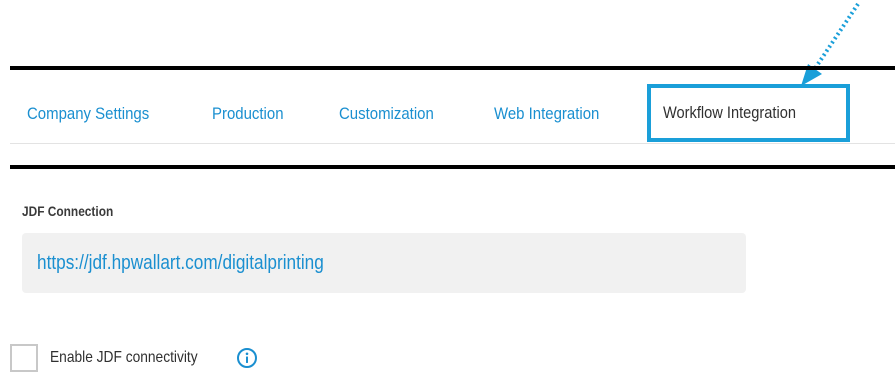  Describe the element at coordinates (24, 358) in the screenshot. I see `enable-jdf-checkbox` at that location.